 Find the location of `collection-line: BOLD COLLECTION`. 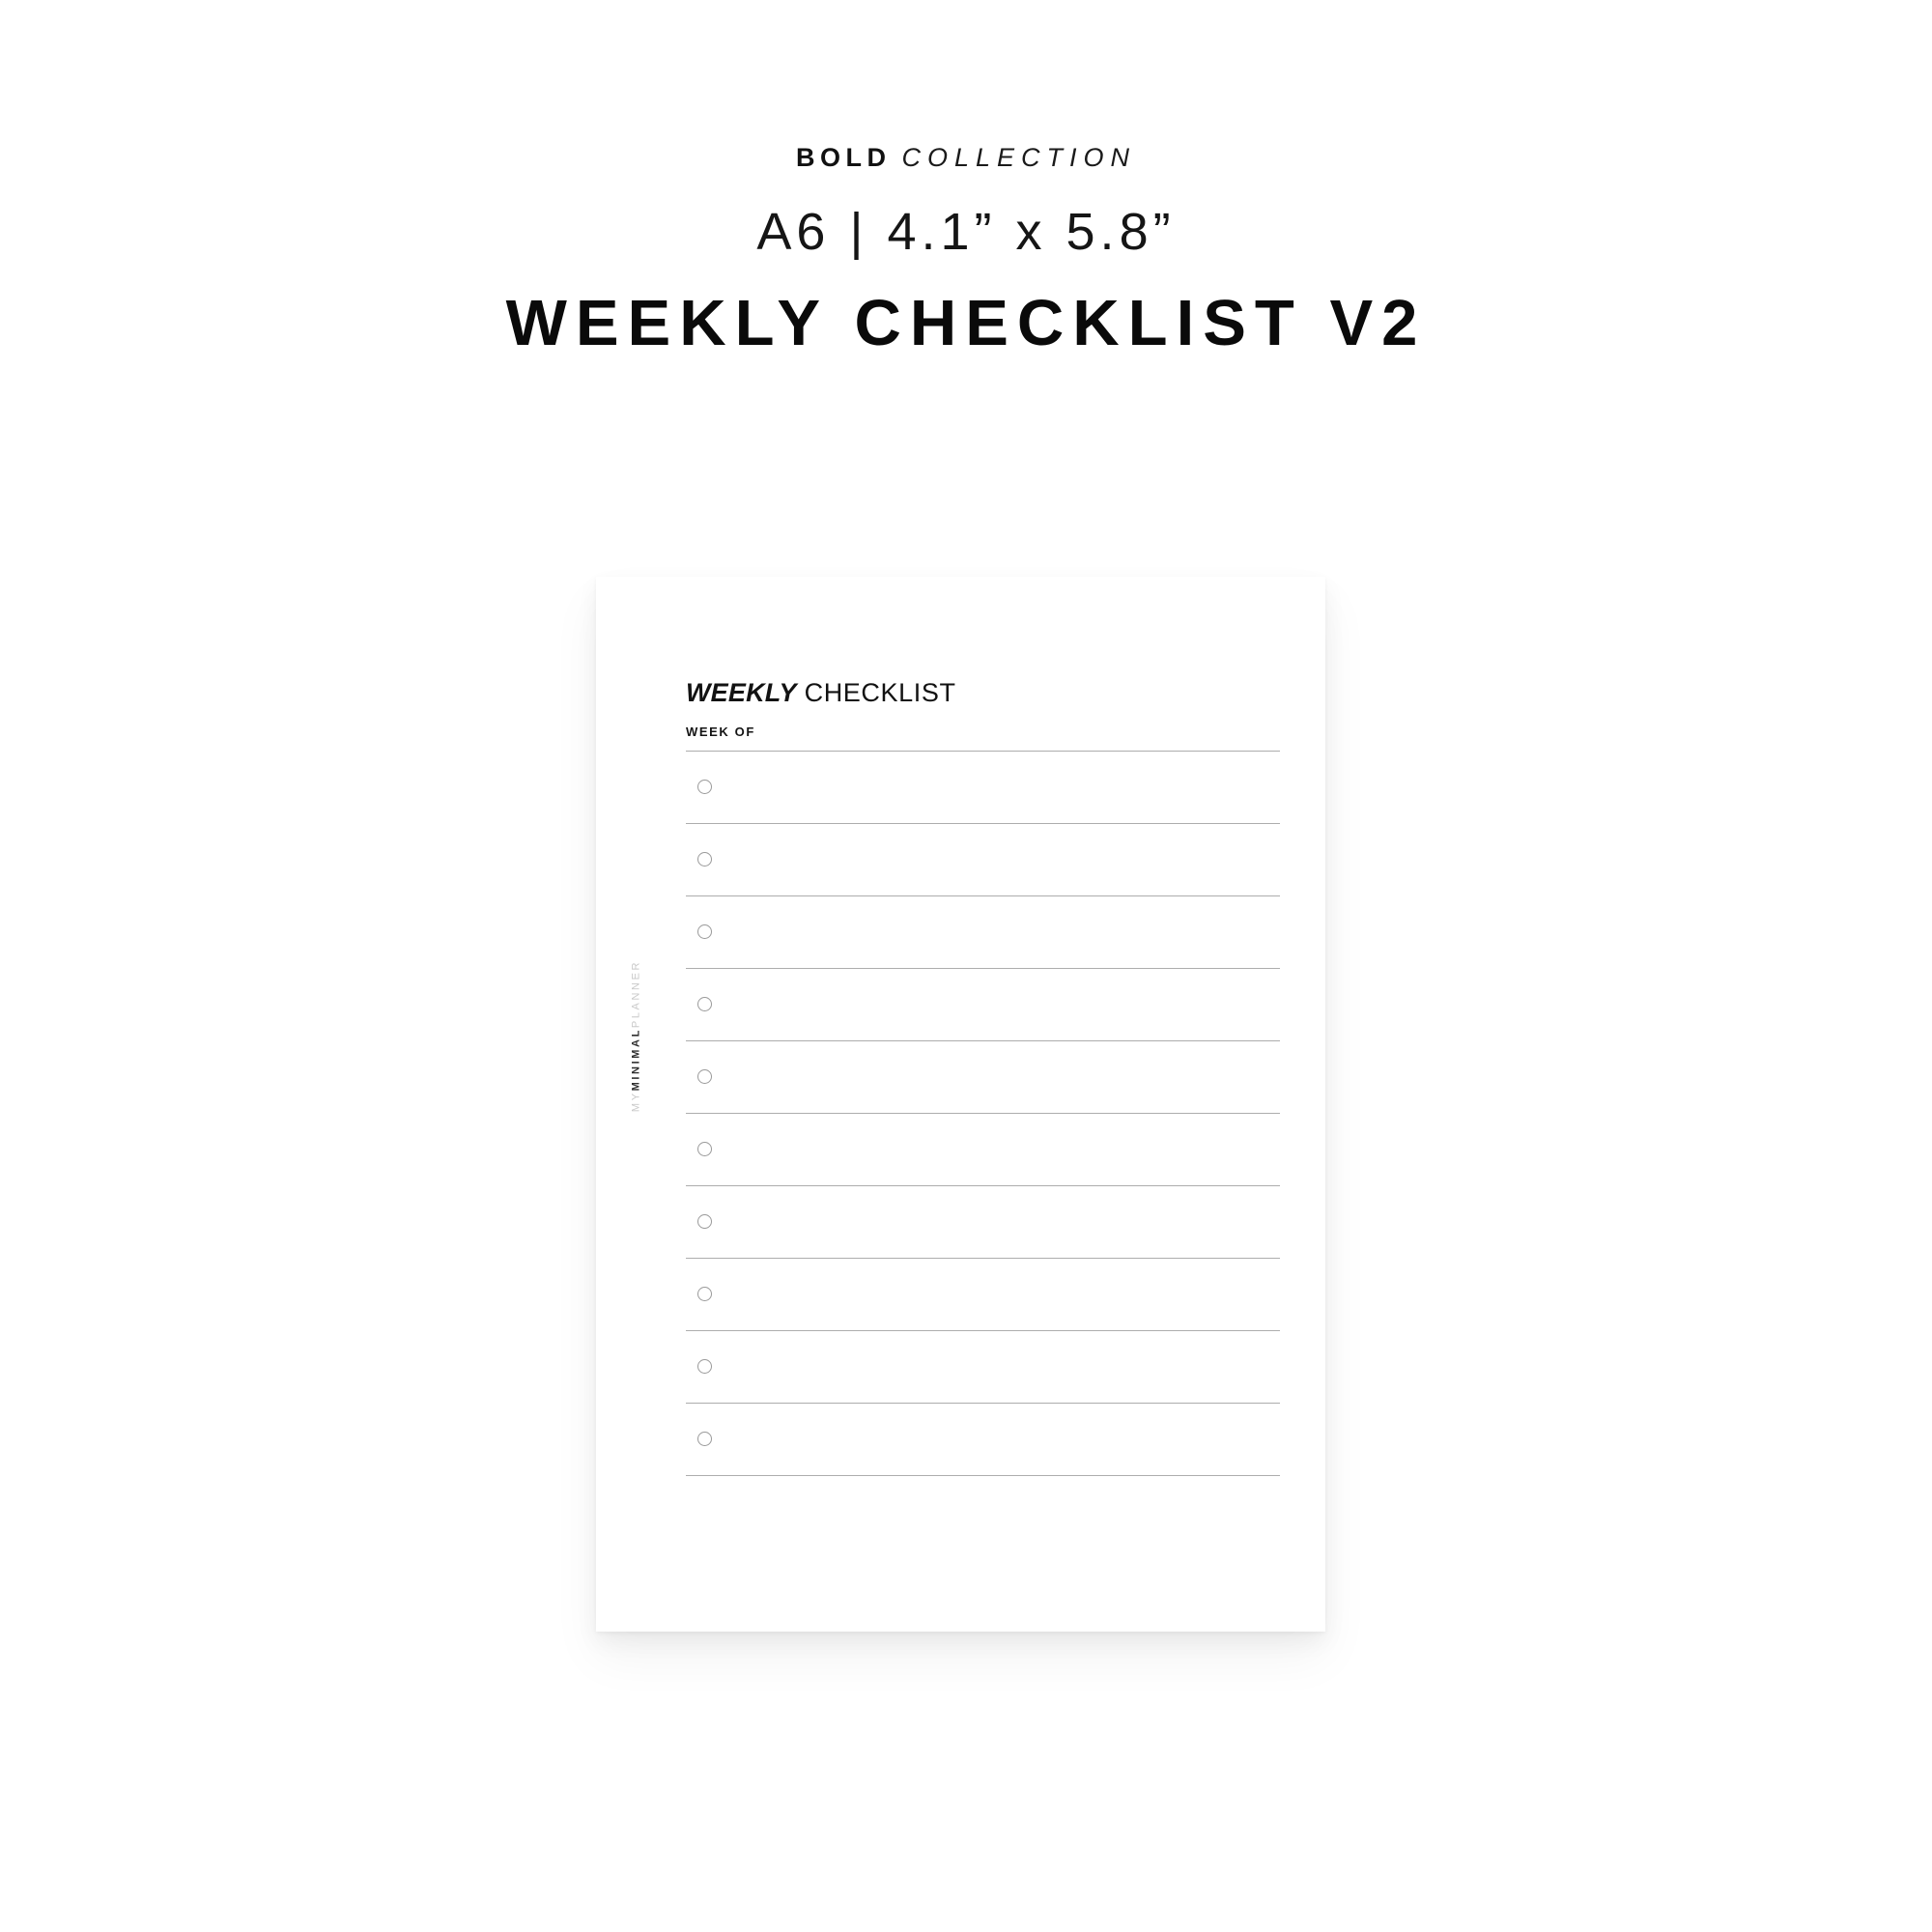

collection-line: BOLD COLLECTION is located at coordinates (966, 158).